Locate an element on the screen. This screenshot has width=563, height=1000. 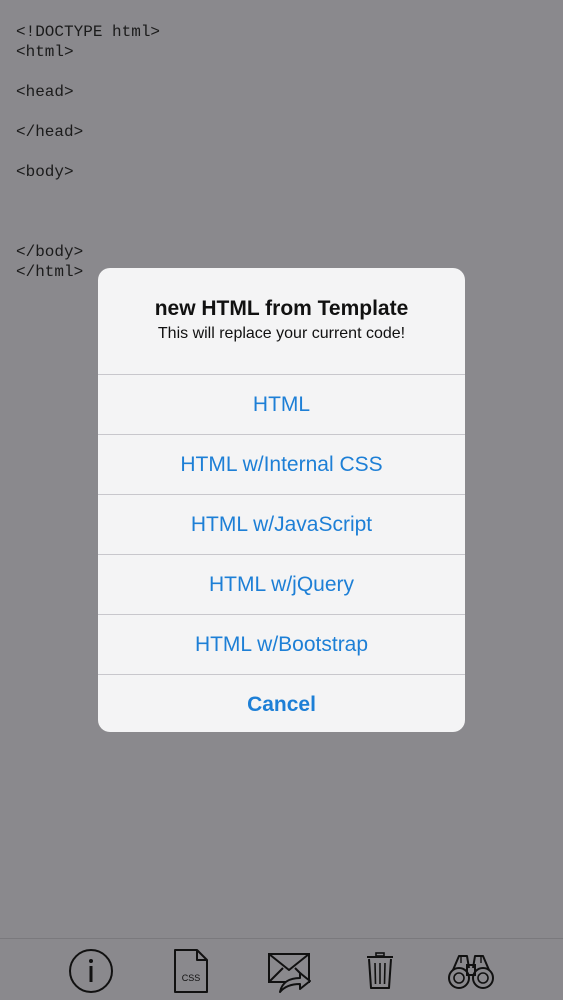
css-button: CSS is located at coordinates (191, 971).